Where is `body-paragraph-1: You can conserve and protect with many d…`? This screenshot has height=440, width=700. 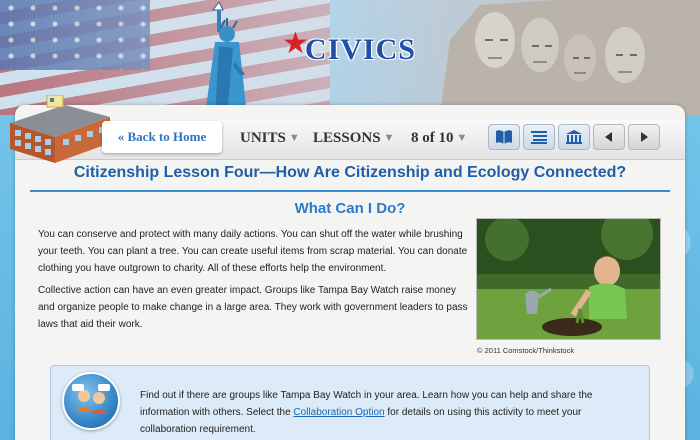 body-paragraph-1: You can conserve and protect with many d… is located at coordinates (253, 251).